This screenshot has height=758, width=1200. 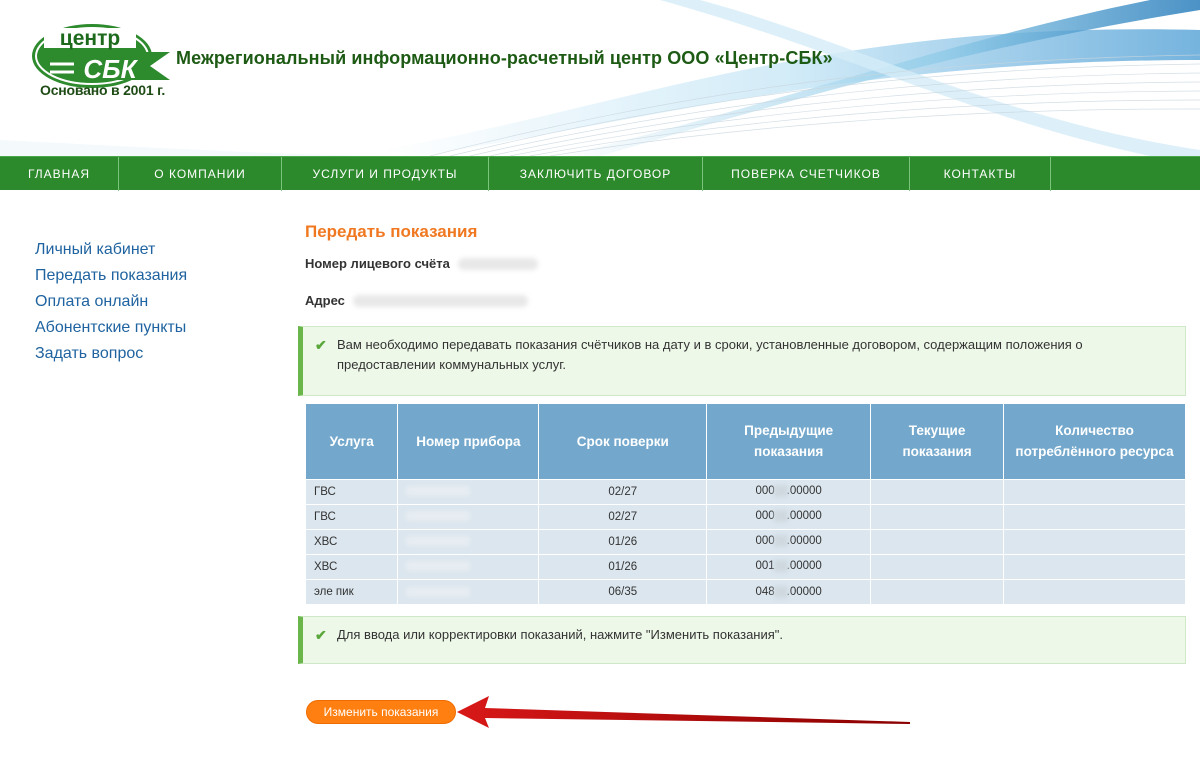 What do you see at coordinates (352, 591) in the screenshot?
I see `cell-service: эле пик` at bounding box center [352, 591].